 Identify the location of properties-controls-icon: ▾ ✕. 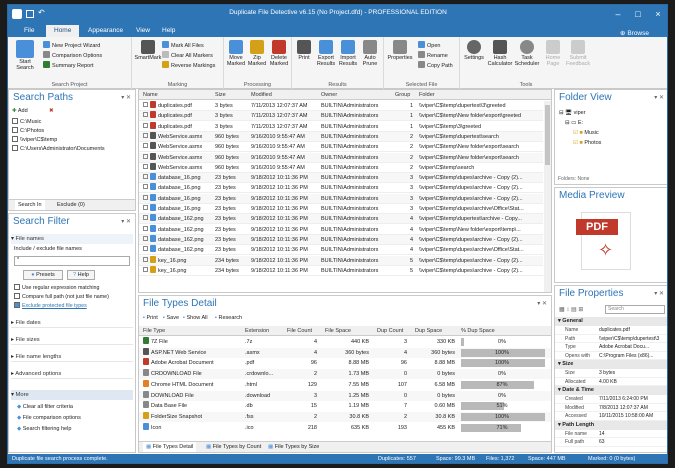
(659, 293).